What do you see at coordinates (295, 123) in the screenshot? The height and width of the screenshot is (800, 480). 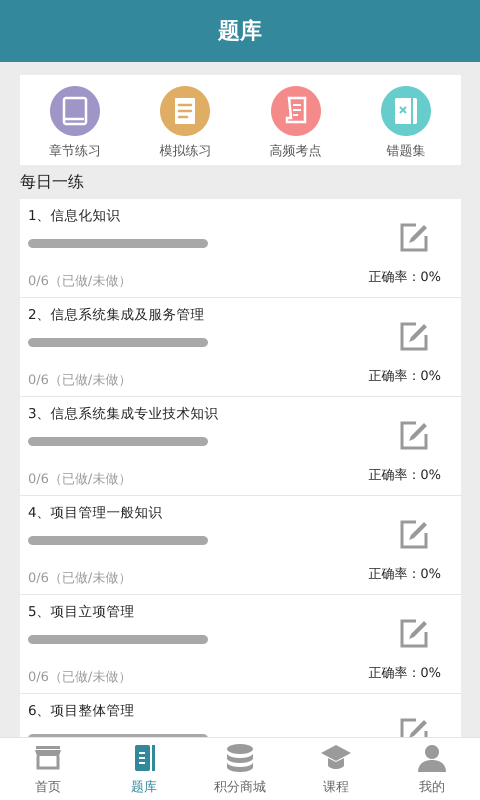 I see `shortcut-button: 高频考点` at bounding box center [295, 123].